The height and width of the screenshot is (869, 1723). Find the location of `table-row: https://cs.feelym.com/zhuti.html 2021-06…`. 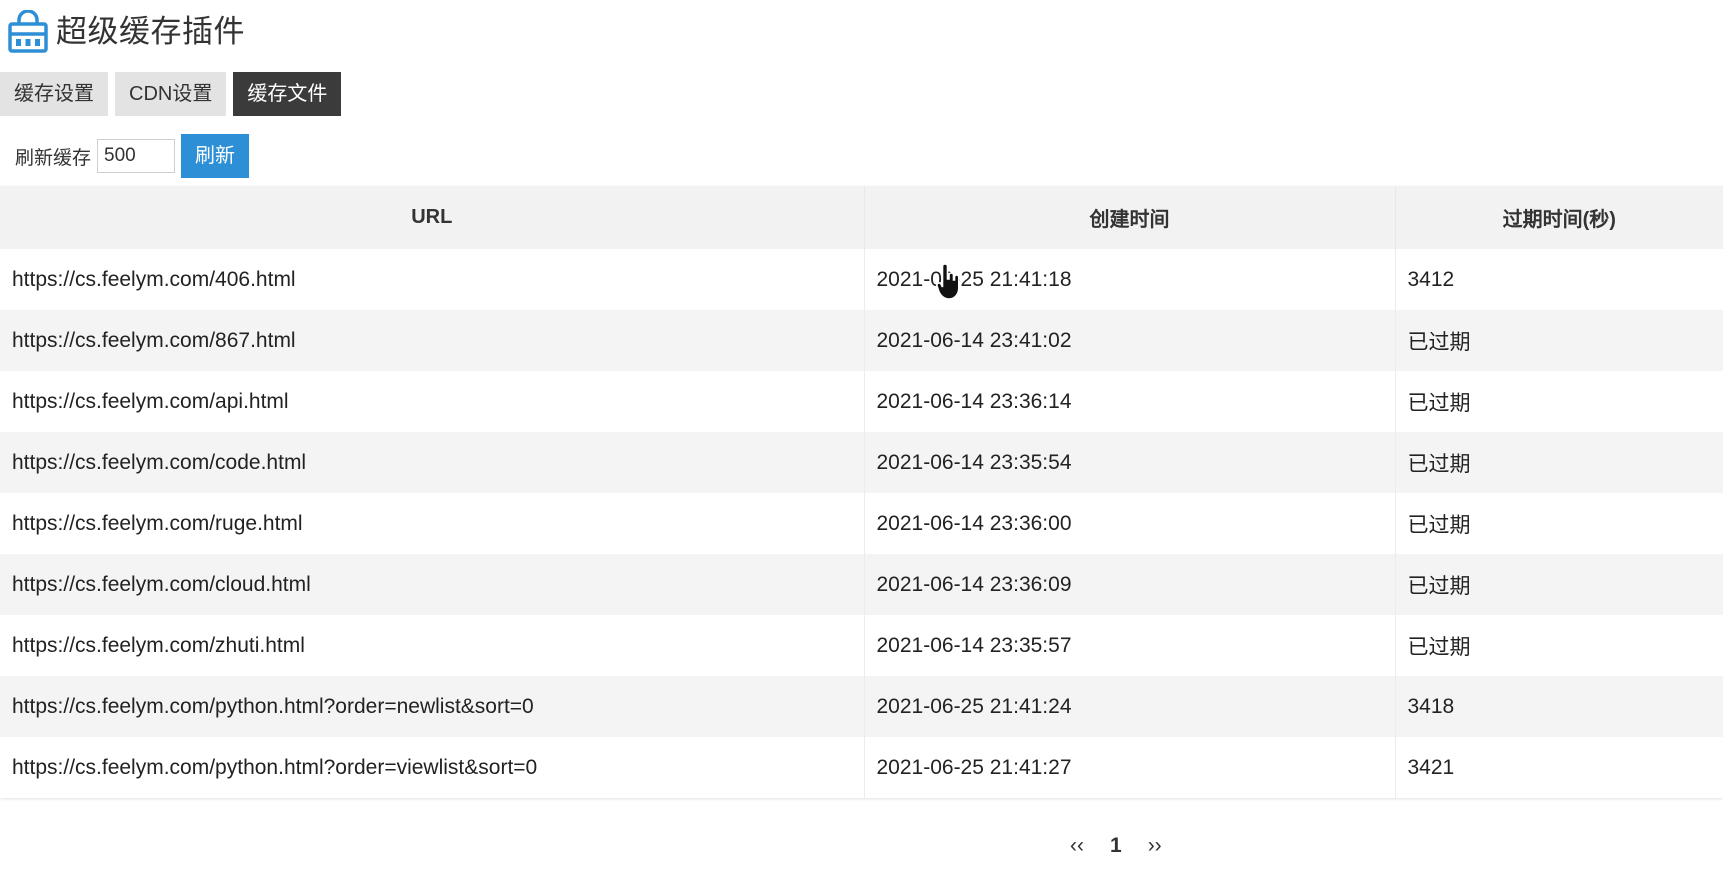

table-row: https://cs.feelym.com/zhuti.html 2021-06… is located at coordinates (861, 645).